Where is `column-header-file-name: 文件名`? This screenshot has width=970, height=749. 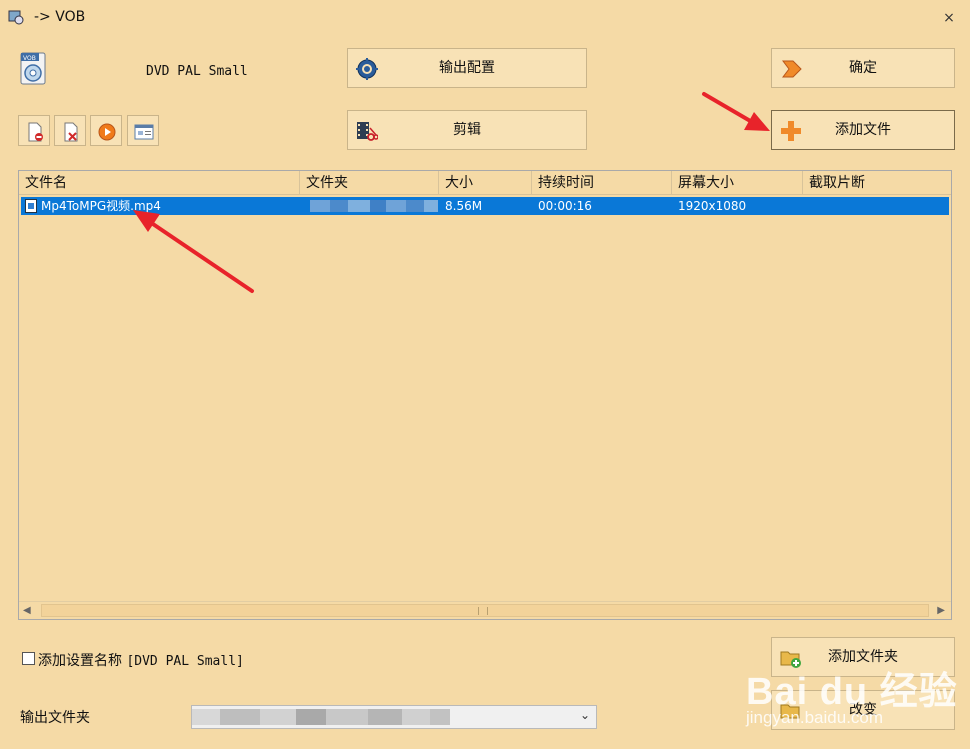
column-header-file-name: 文件名 is located at coordinates (159, 183).